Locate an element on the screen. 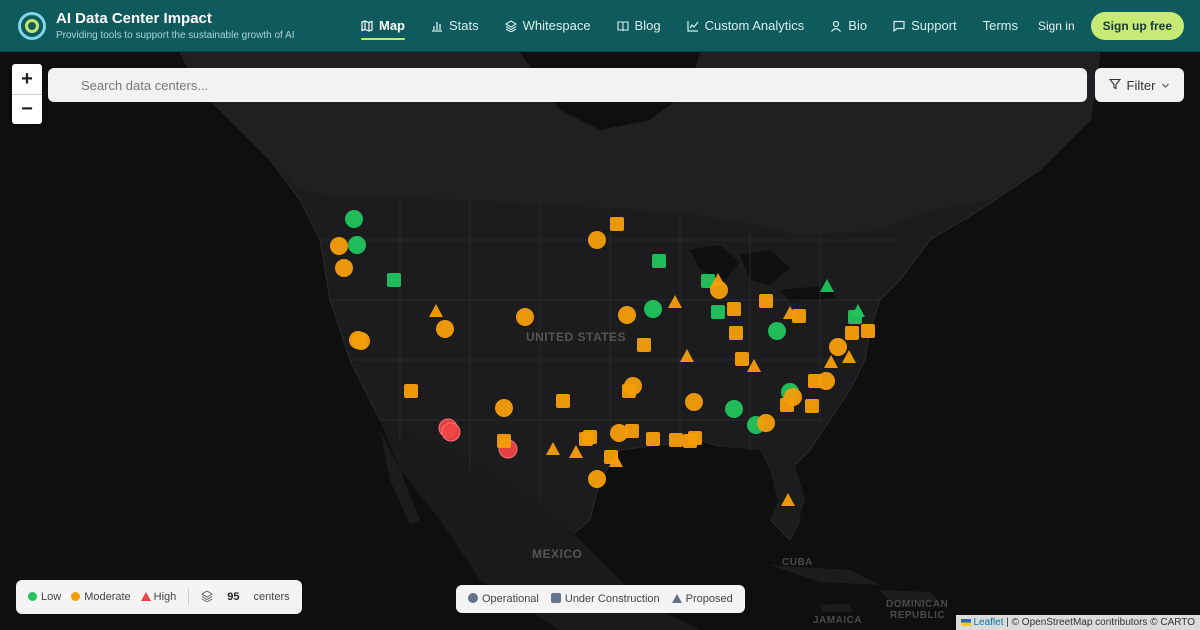  zoom-control: + − is located at coordinates (27, 94).